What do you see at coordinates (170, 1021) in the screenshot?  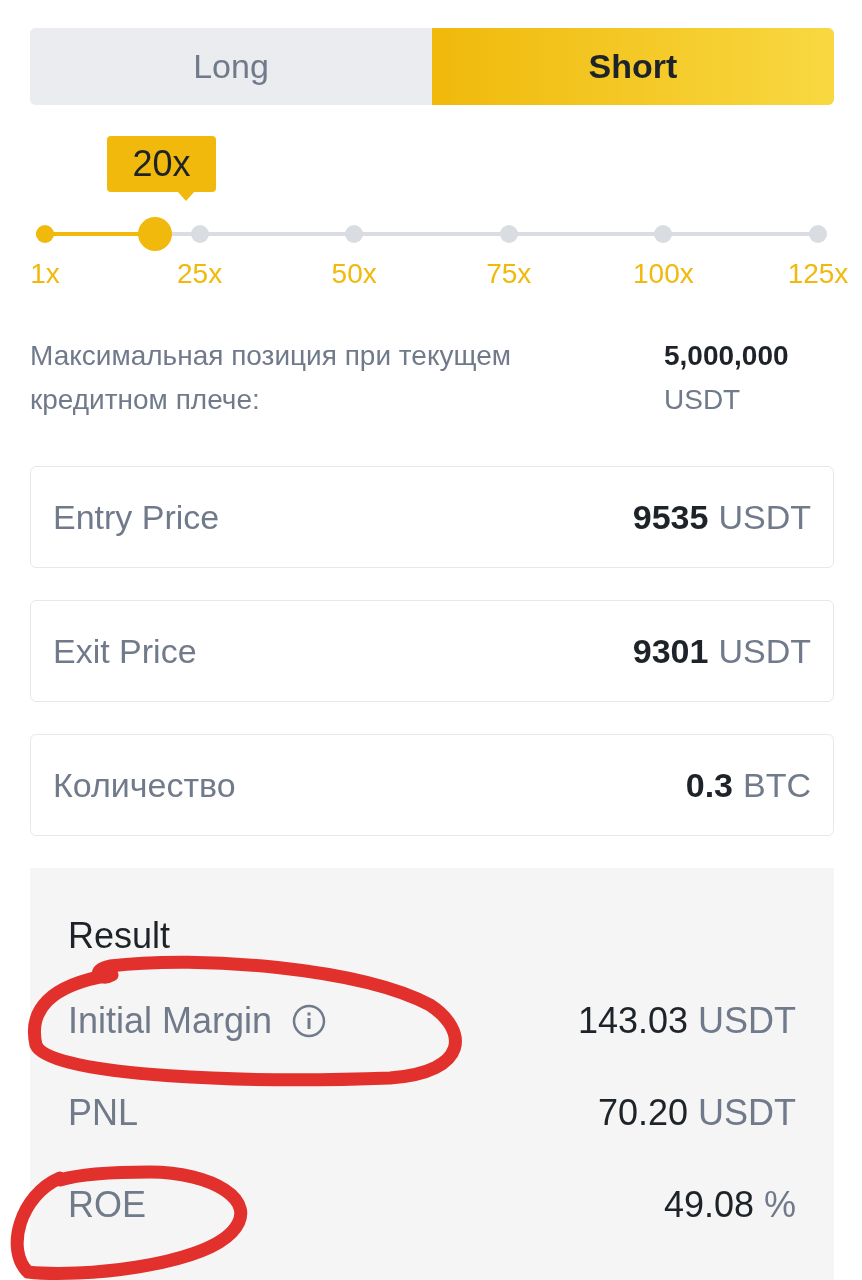 I see `result-label: Initial Margin` at bounding box center [170, 1021].